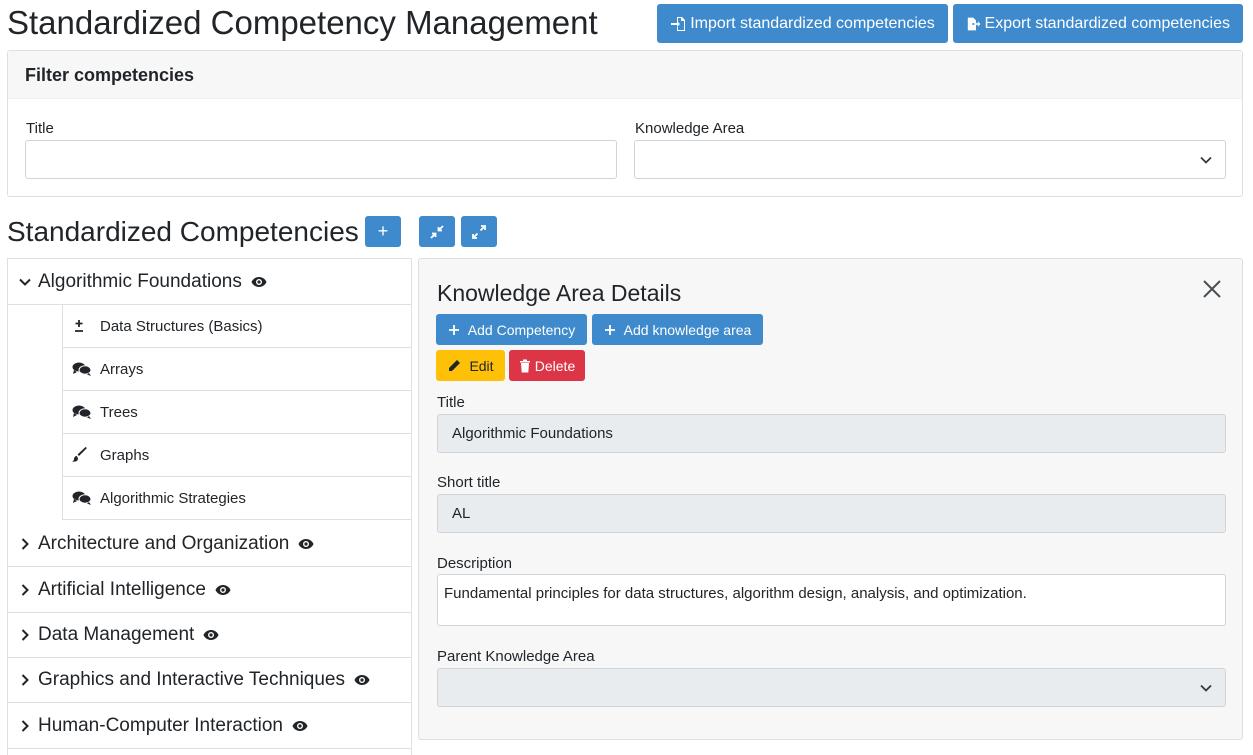 The image size is (1253, 755). What do you see at coordinates (974, 23) in the screenshot?
I see `file-export-icon` at bounding box center [974, 23].